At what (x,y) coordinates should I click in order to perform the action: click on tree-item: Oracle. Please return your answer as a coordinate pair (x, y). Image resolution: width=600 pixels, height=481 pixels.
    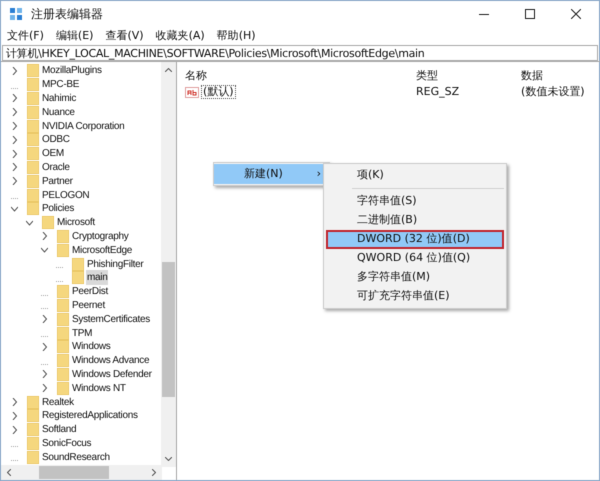
    Looking at the image, I should click on (56, 167).